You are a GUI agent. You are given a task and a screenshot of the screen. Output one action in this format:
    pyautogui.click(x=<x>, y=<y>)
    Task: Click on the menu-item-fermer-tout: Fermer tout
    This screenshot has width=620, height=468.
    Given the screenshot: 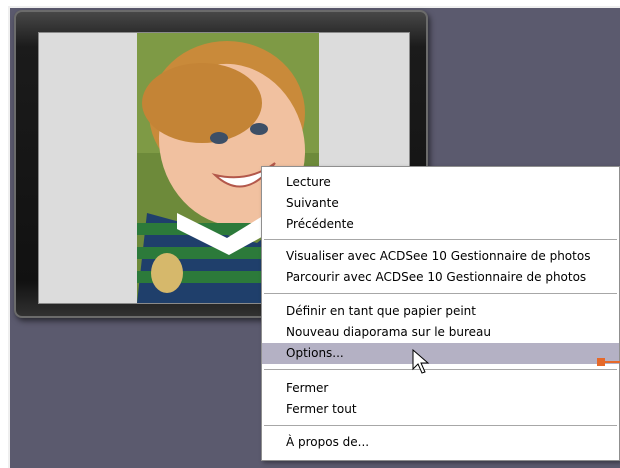 What is the action you would take?
    pyautogui.click(x=440, y=409)
    